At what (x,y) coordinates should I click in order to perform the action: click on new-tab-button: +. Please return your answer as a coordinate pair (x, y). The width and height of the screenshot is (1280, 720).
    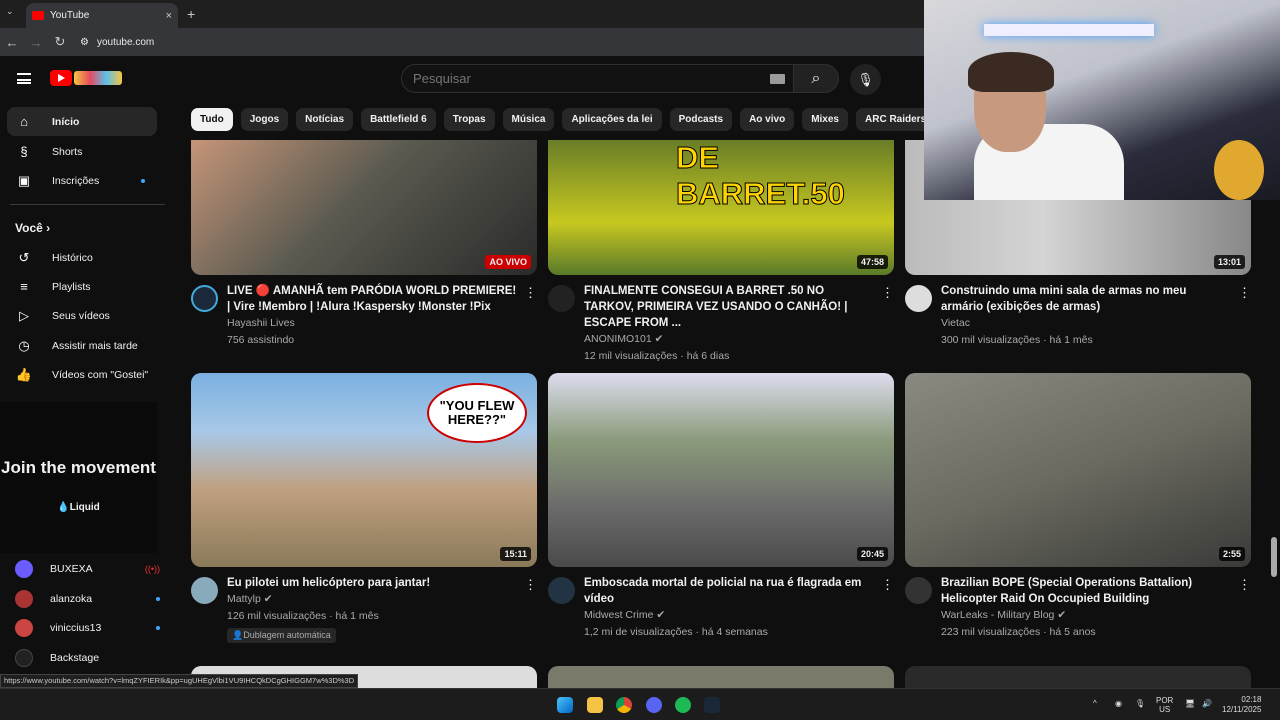
    Looking at the image, I should click on (191, 14).